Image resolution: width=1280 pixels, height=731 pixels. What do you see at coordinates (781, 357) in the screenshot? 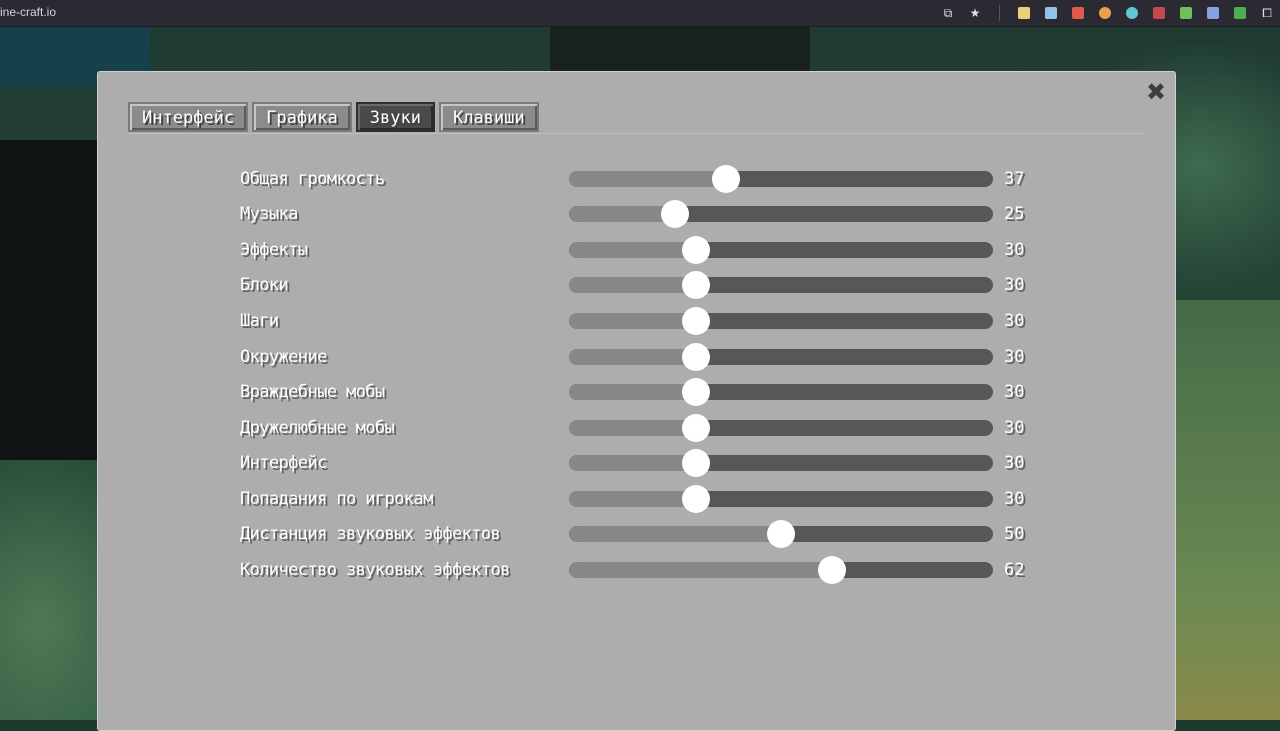
I see `slider-ambient` at bounding box center [781, 357].